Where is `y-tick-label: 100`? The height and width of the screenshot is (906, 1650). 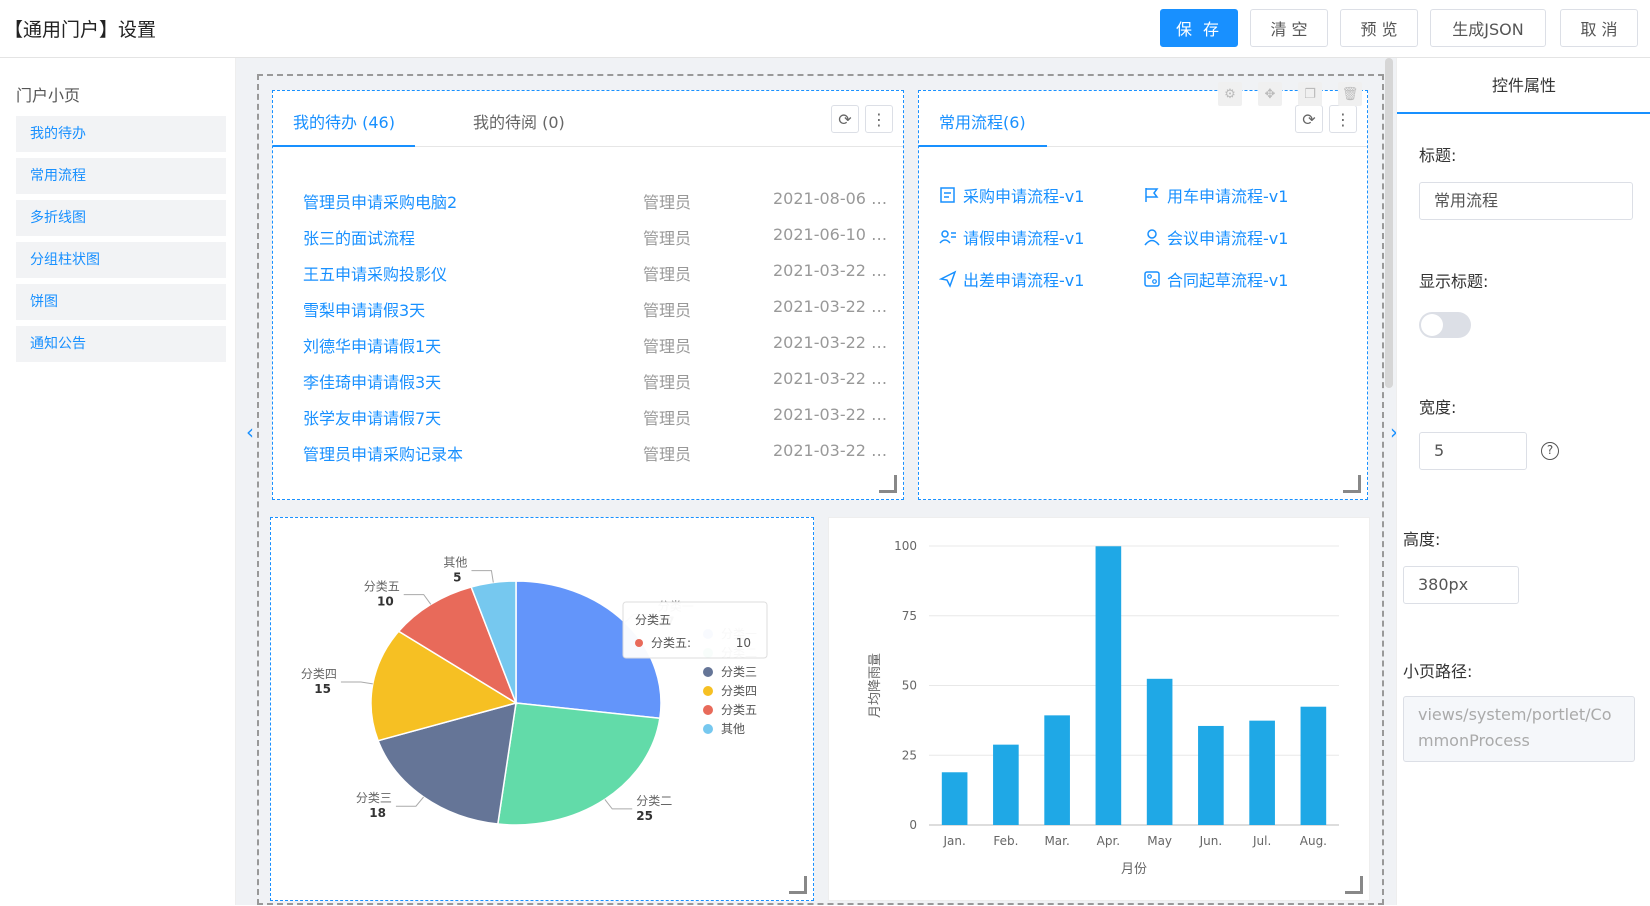 y-tick-label: 100 is located at coordinates (905, 546).